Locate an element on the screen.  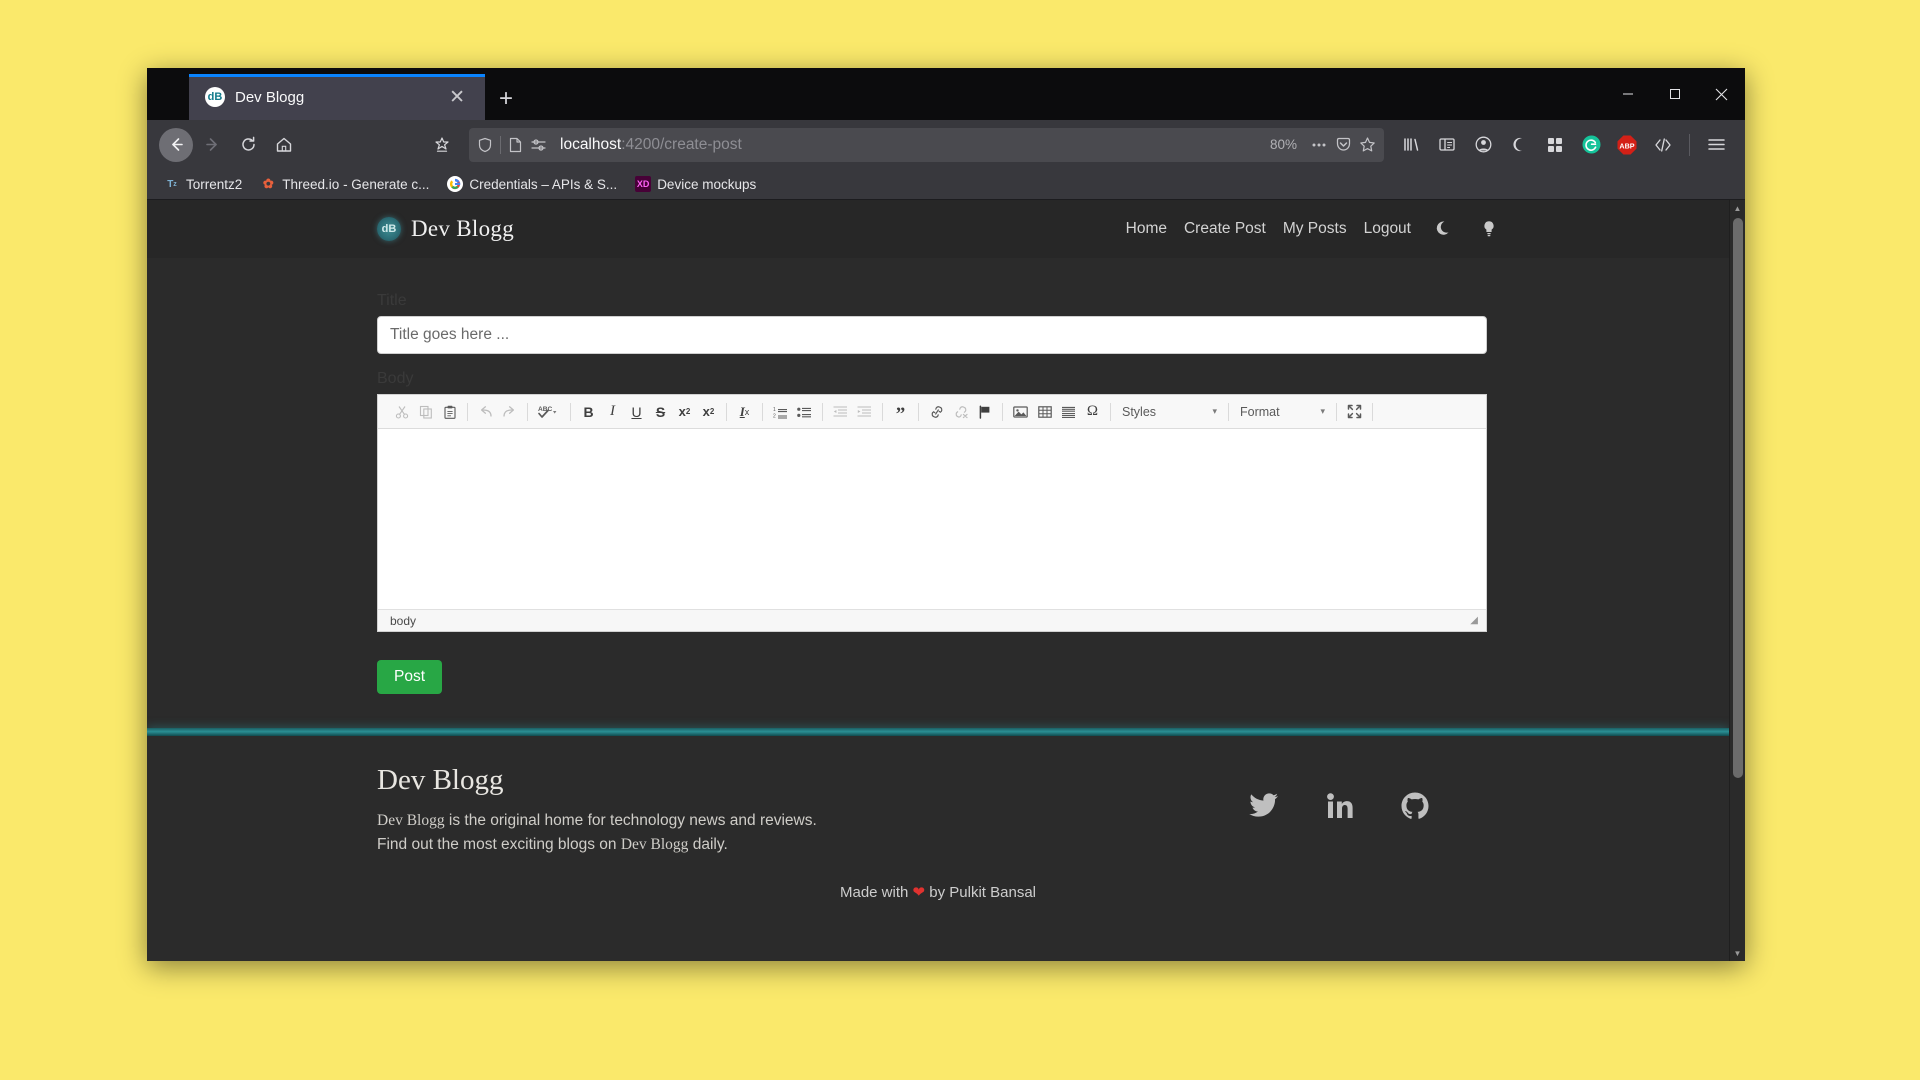
address-bar: localhost:4200/create-post 80% is located at coordinates (926, 144).